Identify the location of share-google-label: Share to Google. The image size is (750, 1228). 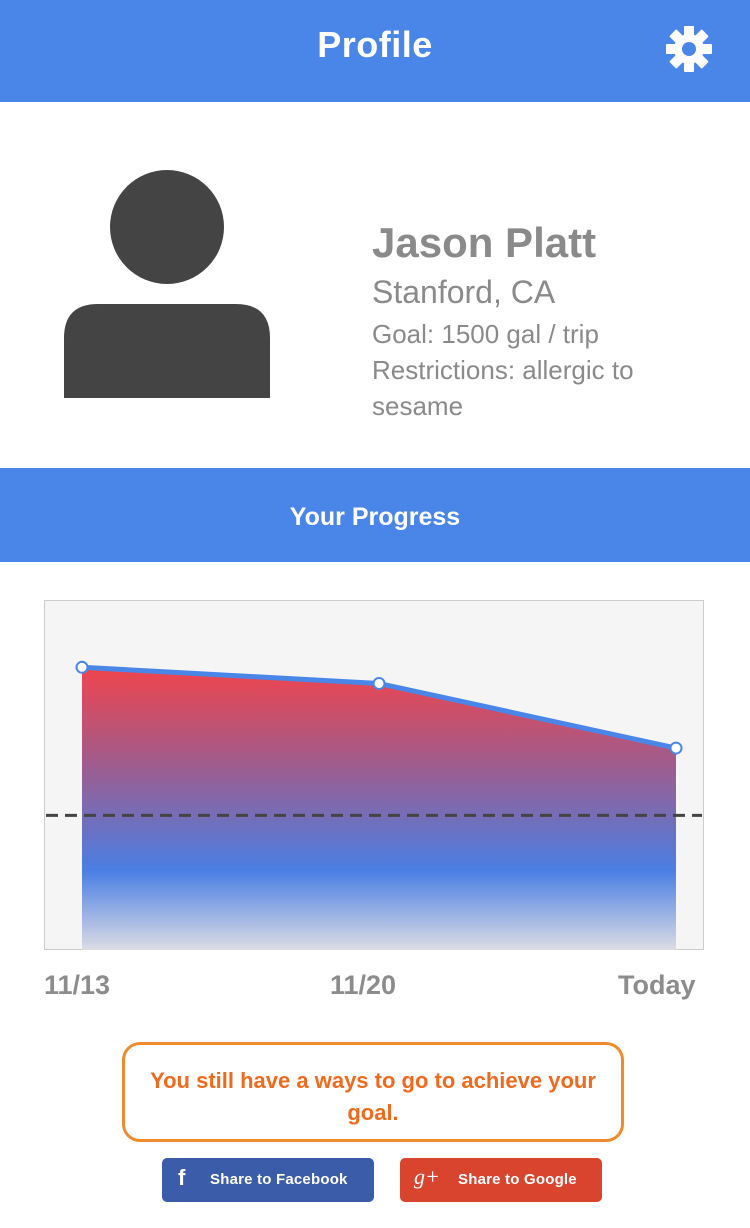
(517, 1179).